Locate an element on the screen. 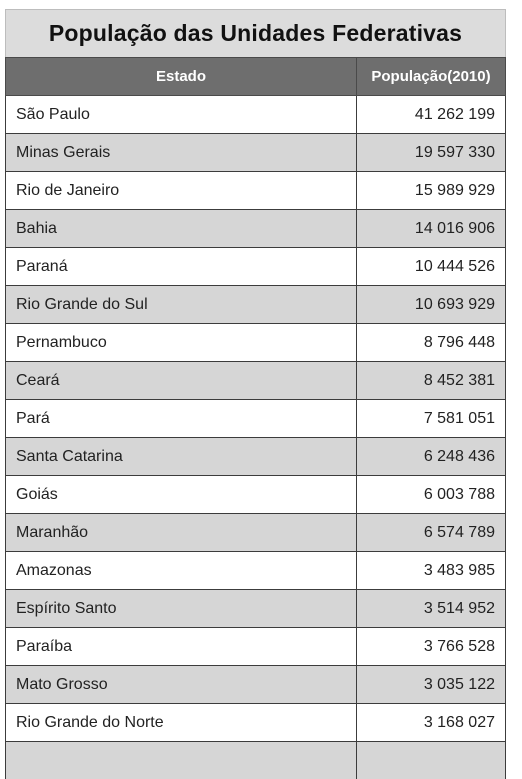 This screenshot has height=779, width=522. table-row: Bahia14 016 906 is located at coordinates (256, 229).